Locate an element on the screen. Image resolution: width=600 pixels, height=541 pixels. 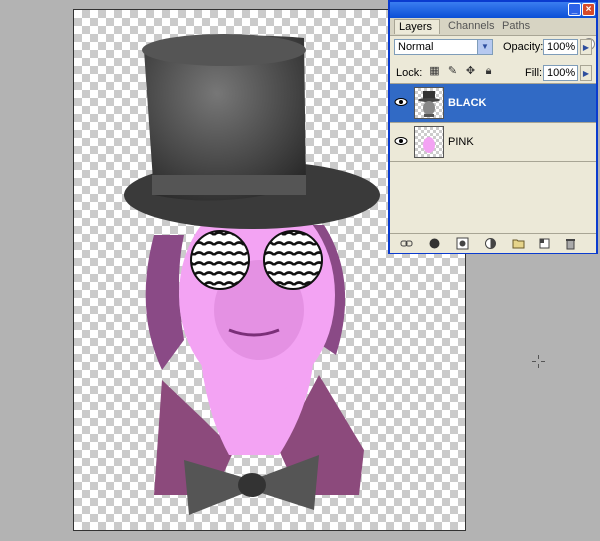
layer-name: BLACK is located at coordinates (467, 103).